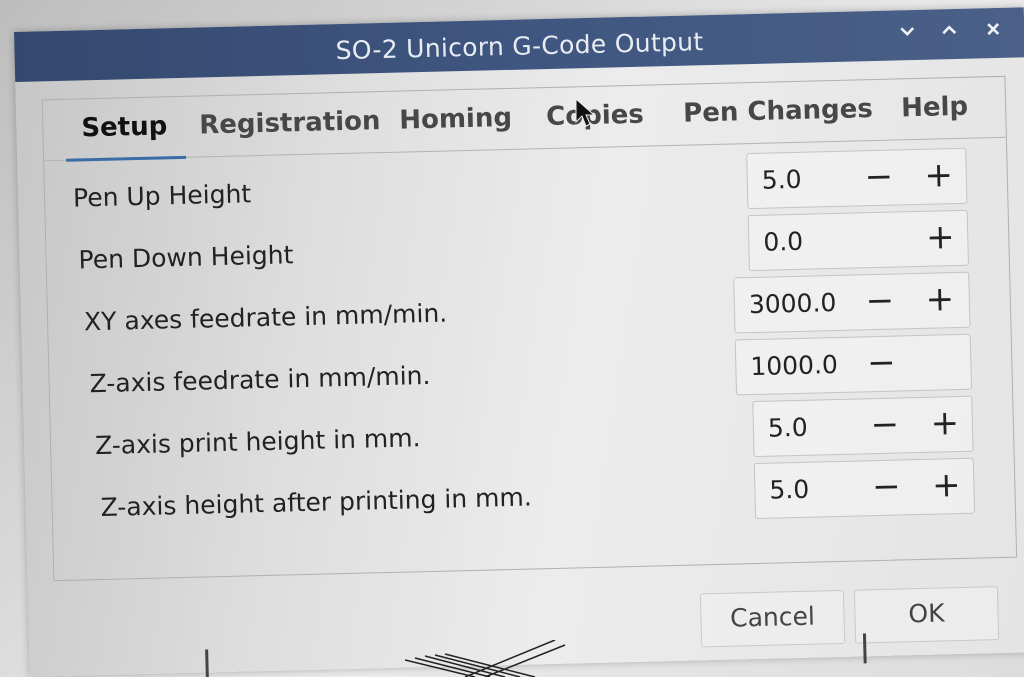 This screenshot has width=1024, height=677. I want to click on tab-help: Help, so click(935, 115).